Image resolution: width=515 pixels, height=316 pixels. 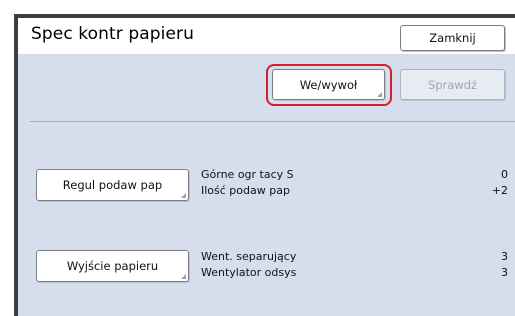 I want to click on title-bar: Spec kontr papieru Zamknij, so click(x=266, y=36).